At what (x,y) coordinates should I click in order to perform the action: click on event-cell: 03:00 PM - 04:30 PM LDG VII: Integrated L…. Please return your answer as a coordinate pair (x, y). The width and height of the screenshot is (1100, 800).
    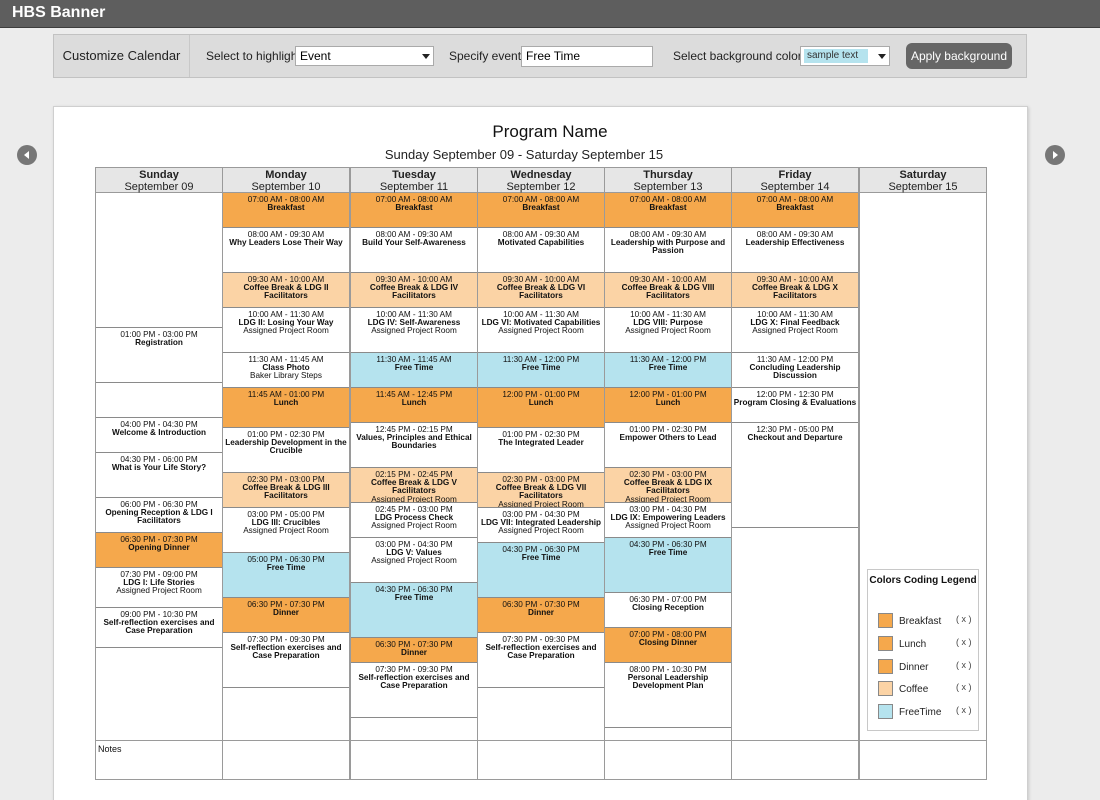
    Looking at the image, I should click on (541, 525).